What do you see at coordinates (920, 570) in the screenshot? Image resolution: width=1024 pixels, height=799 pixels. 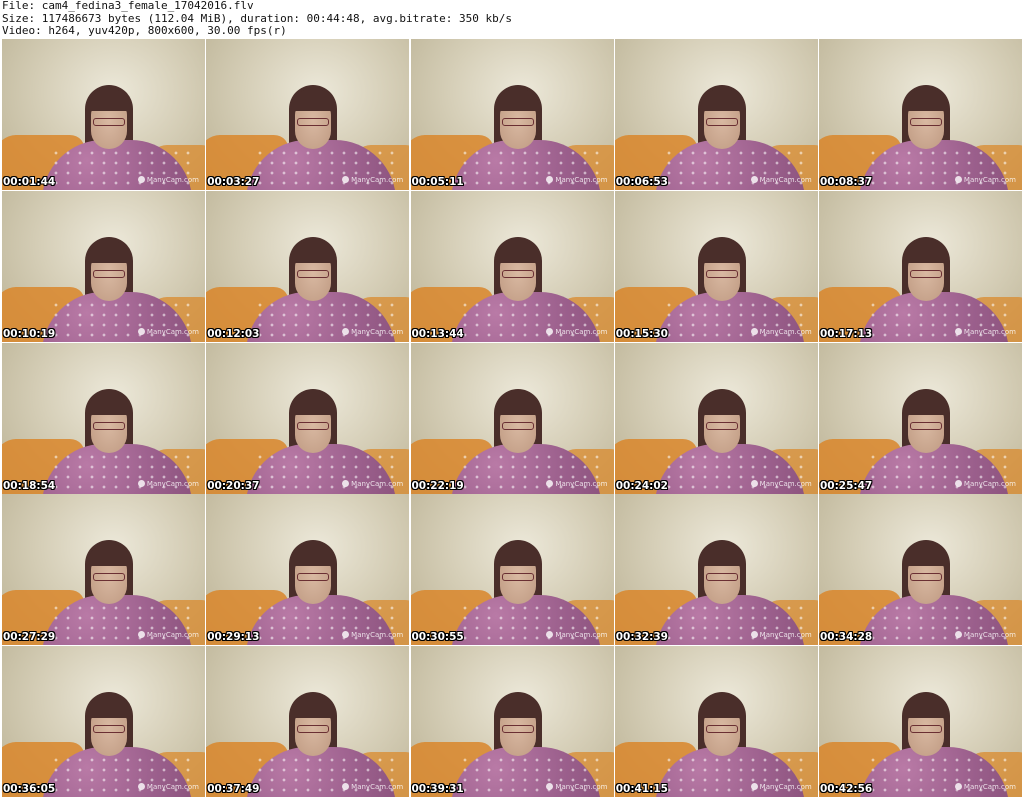 I see `video-thumbnail: ManyCam.com 00:34:28` at bounding box center [920, 570].